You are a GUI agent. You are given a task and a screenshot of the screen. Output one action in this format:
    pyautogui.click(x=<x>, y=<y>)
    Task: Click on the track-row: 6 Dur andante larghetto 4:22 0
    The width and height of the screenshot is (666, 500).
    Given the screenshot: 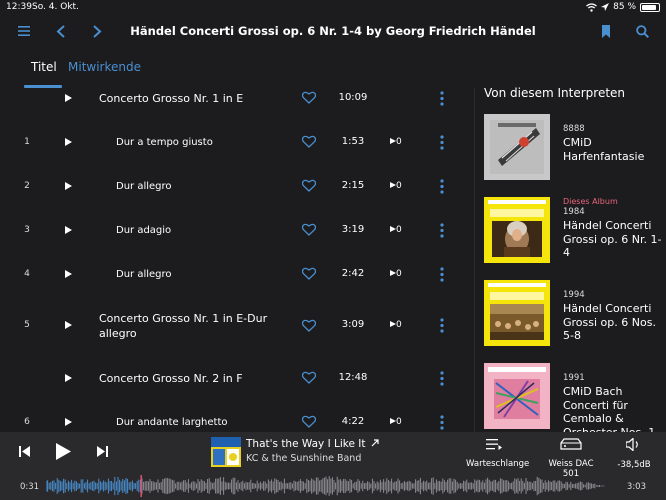 What is the action you would take?
    pyautogui.click(x=237, y=422)
    